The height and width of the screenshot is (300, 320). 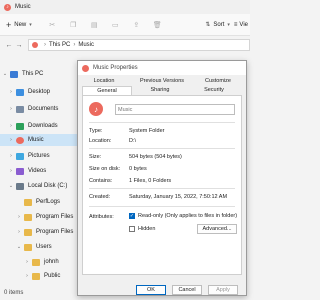 I want to click on sidebar-item-local-disk: ⌄ Local Disk (C:), so click(x=40, y=186).